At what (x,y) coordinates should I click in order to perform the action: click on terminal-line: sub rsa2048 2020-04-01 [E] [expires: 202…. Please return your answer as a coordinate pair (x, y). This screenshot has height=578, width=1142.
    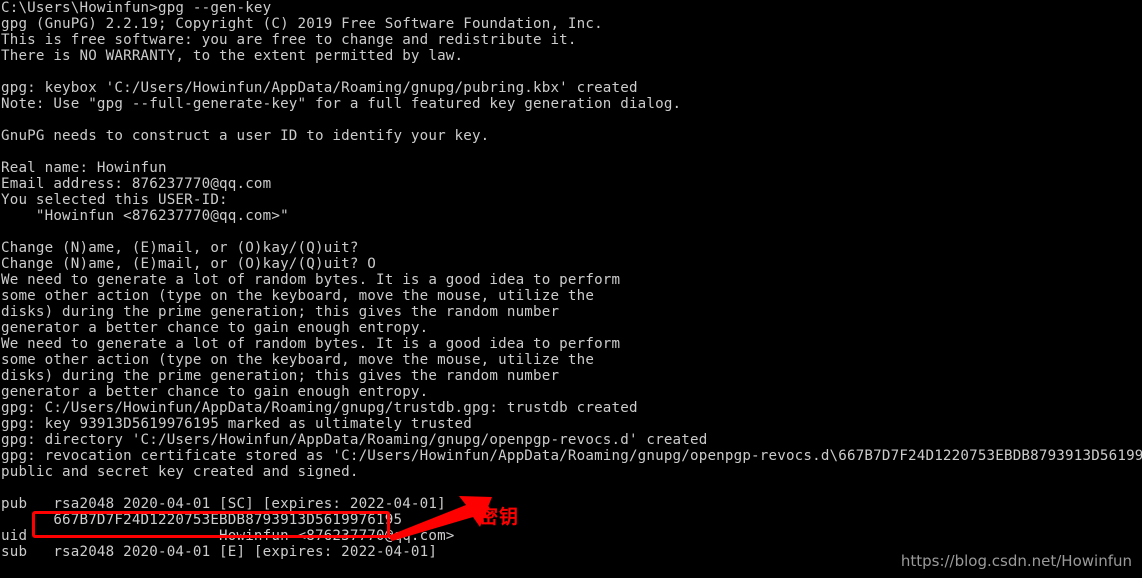
    Looking at the image, I should click on (219, 552).